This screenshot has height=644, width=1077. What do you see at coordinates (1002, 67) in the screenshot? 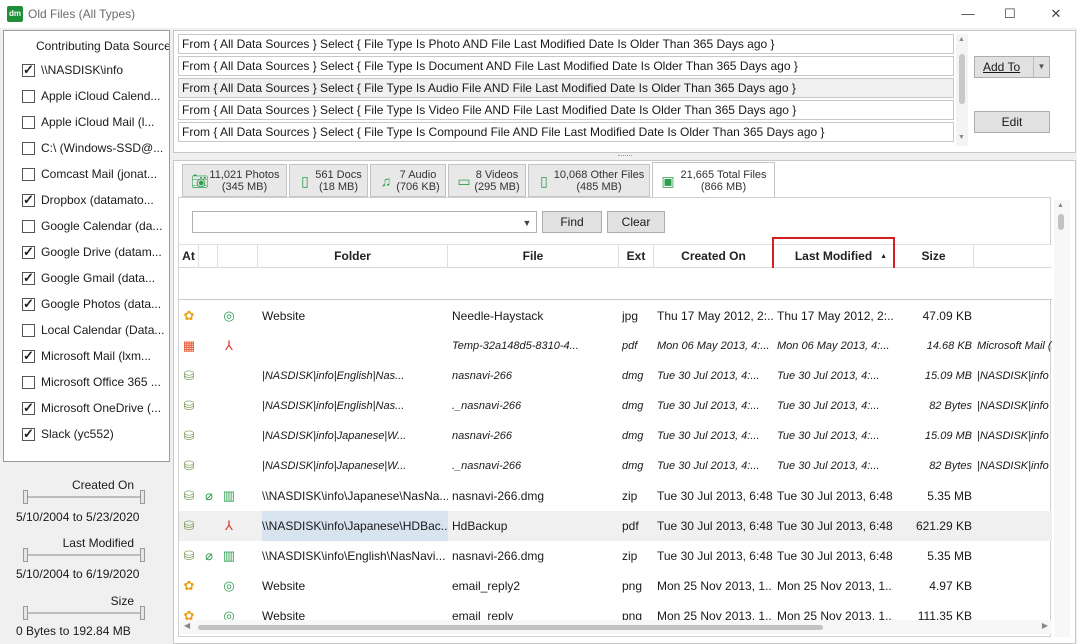
I see `add-to-label: Add To` at bounding box center [1002, 67].